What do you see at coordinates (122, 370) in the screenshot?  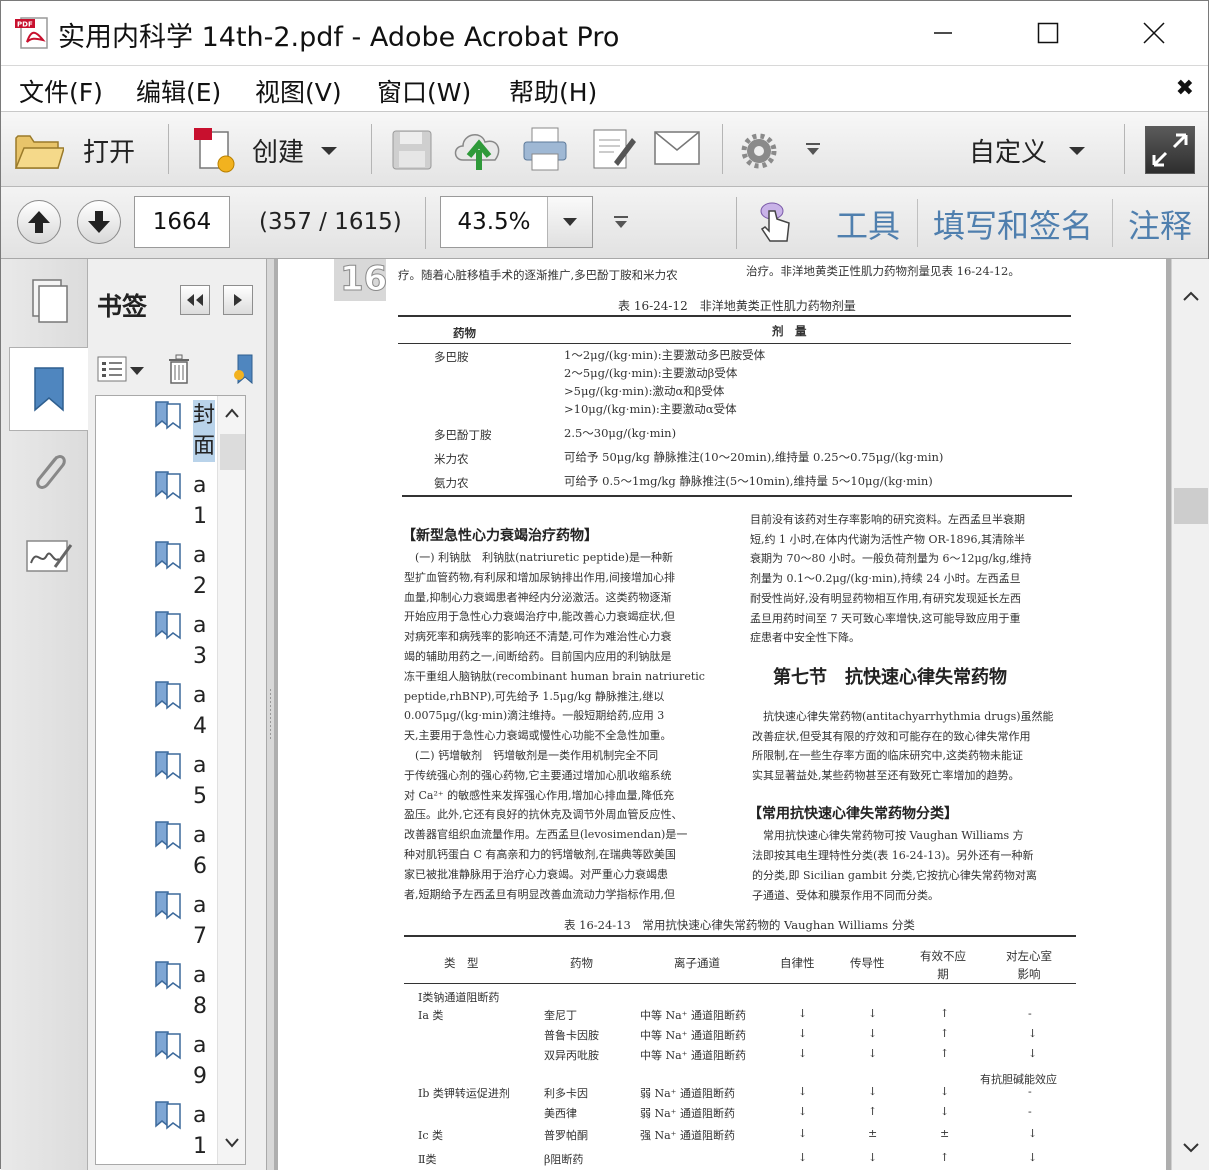 I see `options-list-icon` at bounding box center [122, 370].